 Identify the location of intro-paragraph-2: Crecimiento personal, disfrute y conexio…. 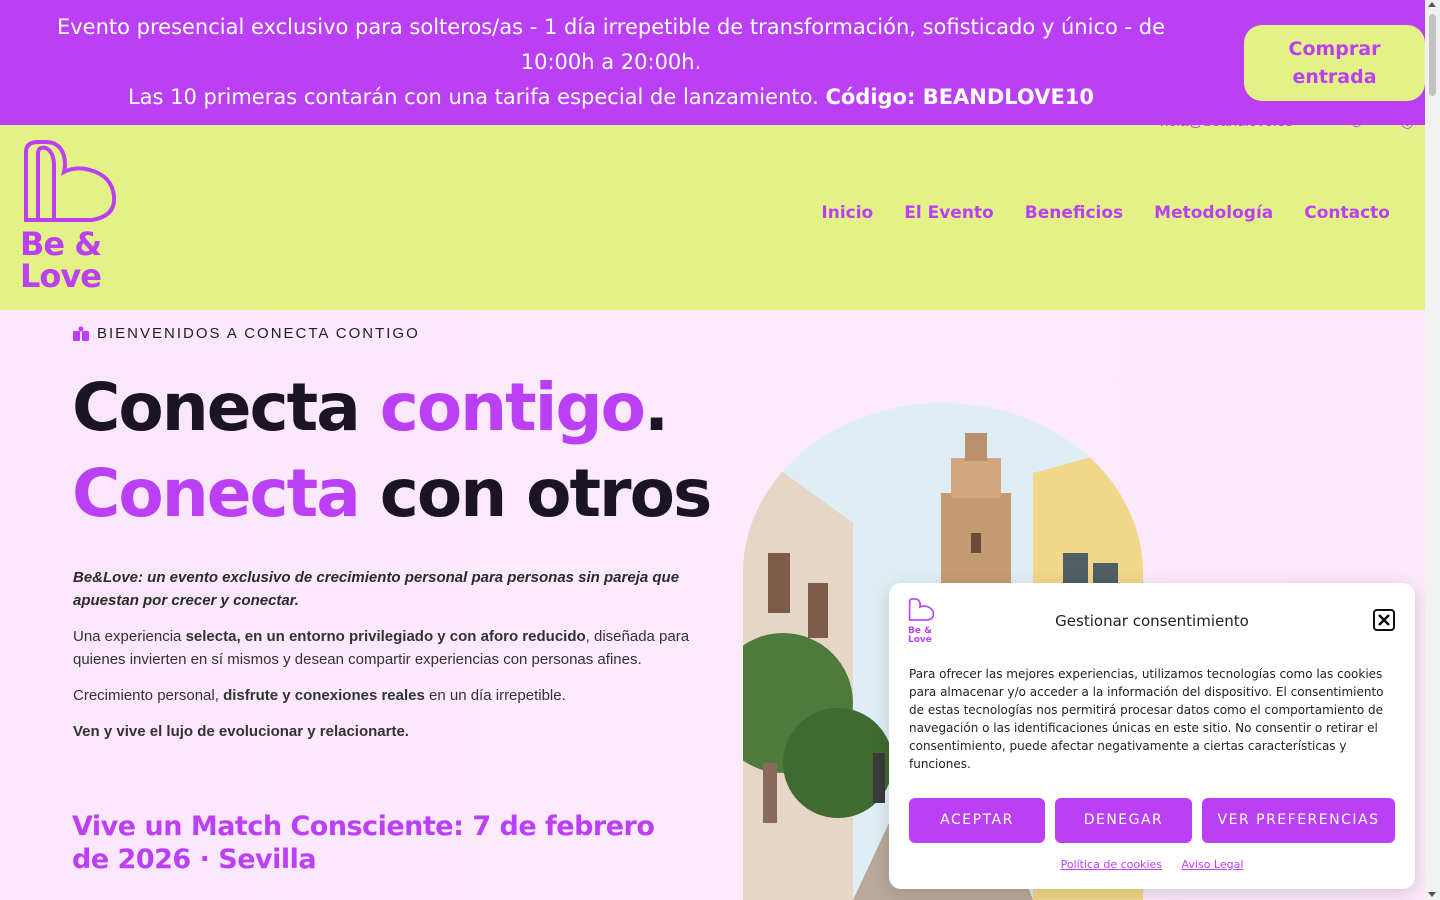
(393, 695).